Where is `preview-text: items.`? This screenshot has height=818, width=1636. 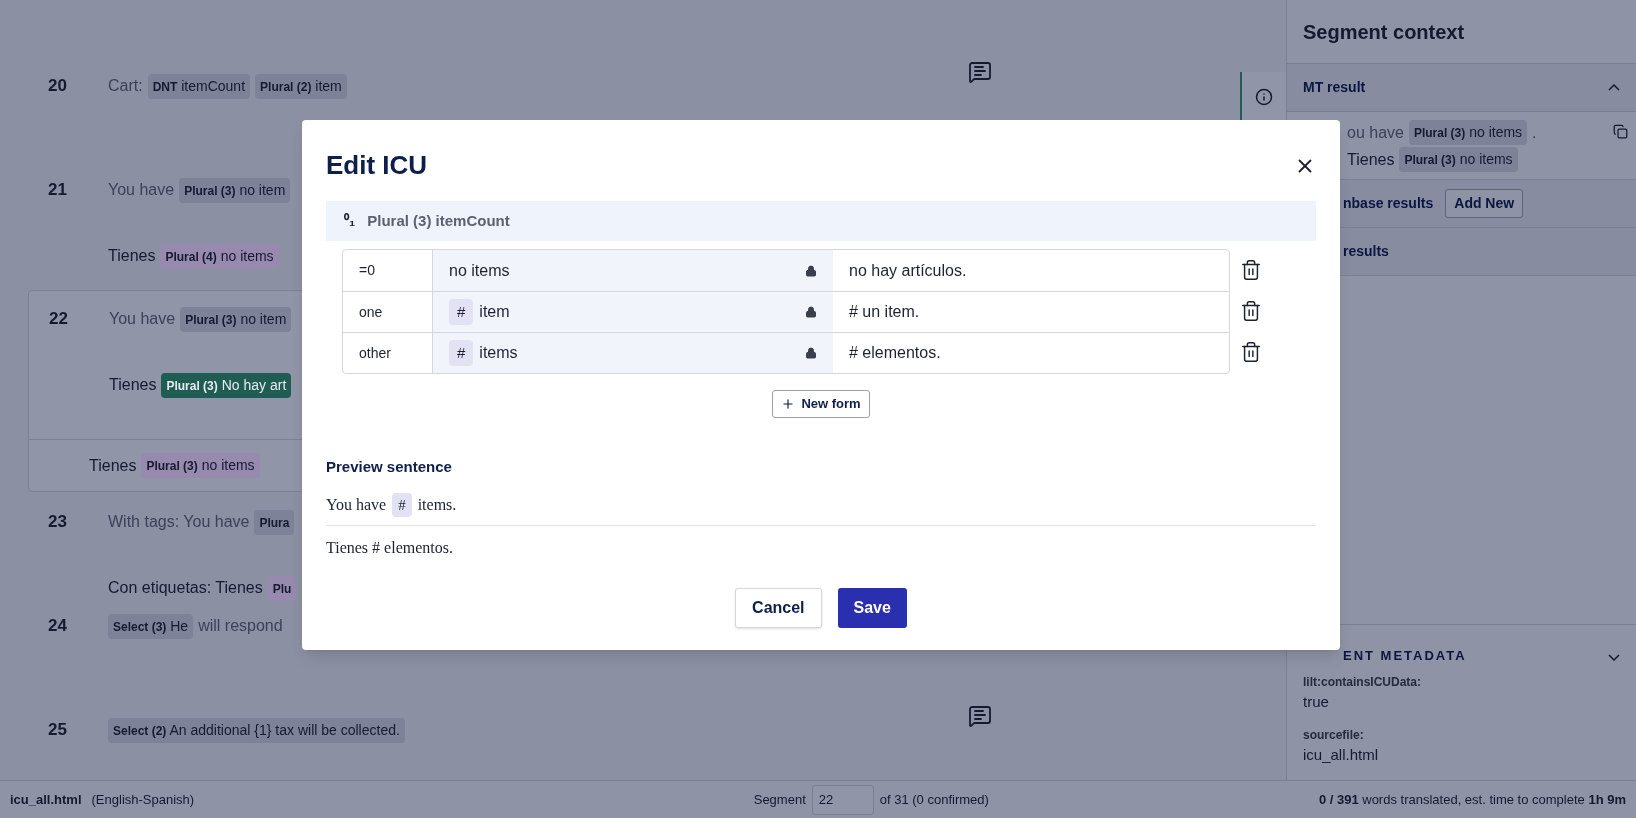 preview-text: items. is located at coordinates (437, 504).